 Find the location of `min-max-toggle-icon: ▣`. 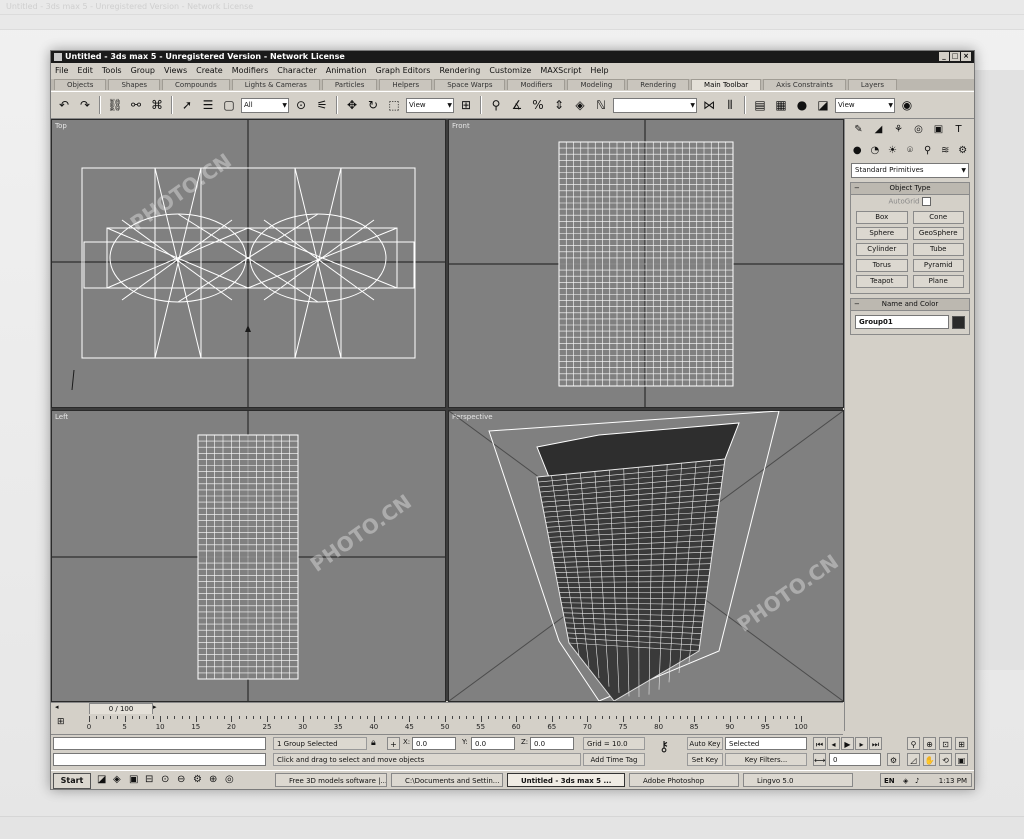

min-max-toggle-icon: ▣ is located at coordinates (961, 759).